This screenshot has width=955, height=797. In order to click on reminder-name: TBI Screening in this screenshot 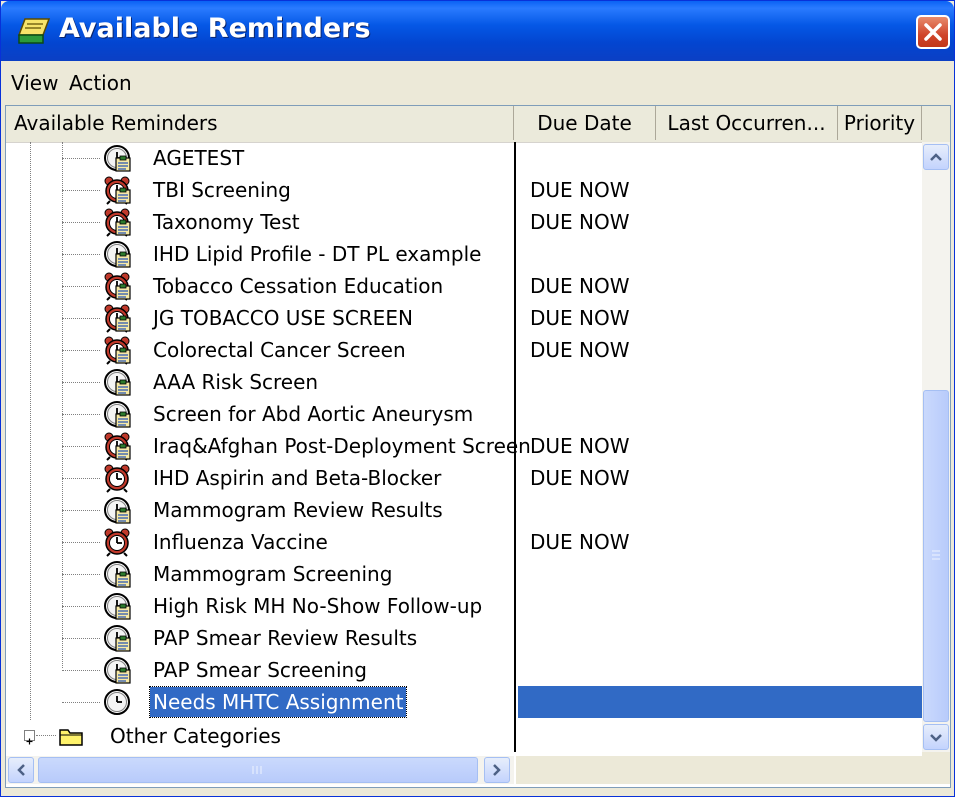, I will do `click(222, 190)`.